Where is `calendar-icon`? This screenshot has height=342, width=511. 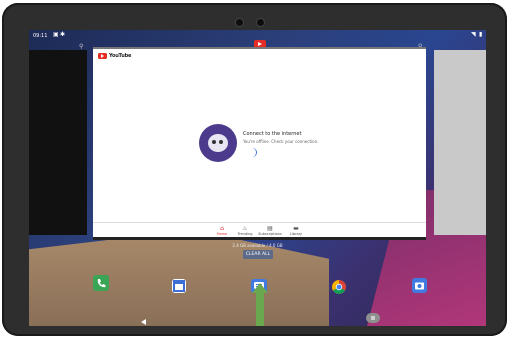
calendar-icon is located at coordinates (179, 286).